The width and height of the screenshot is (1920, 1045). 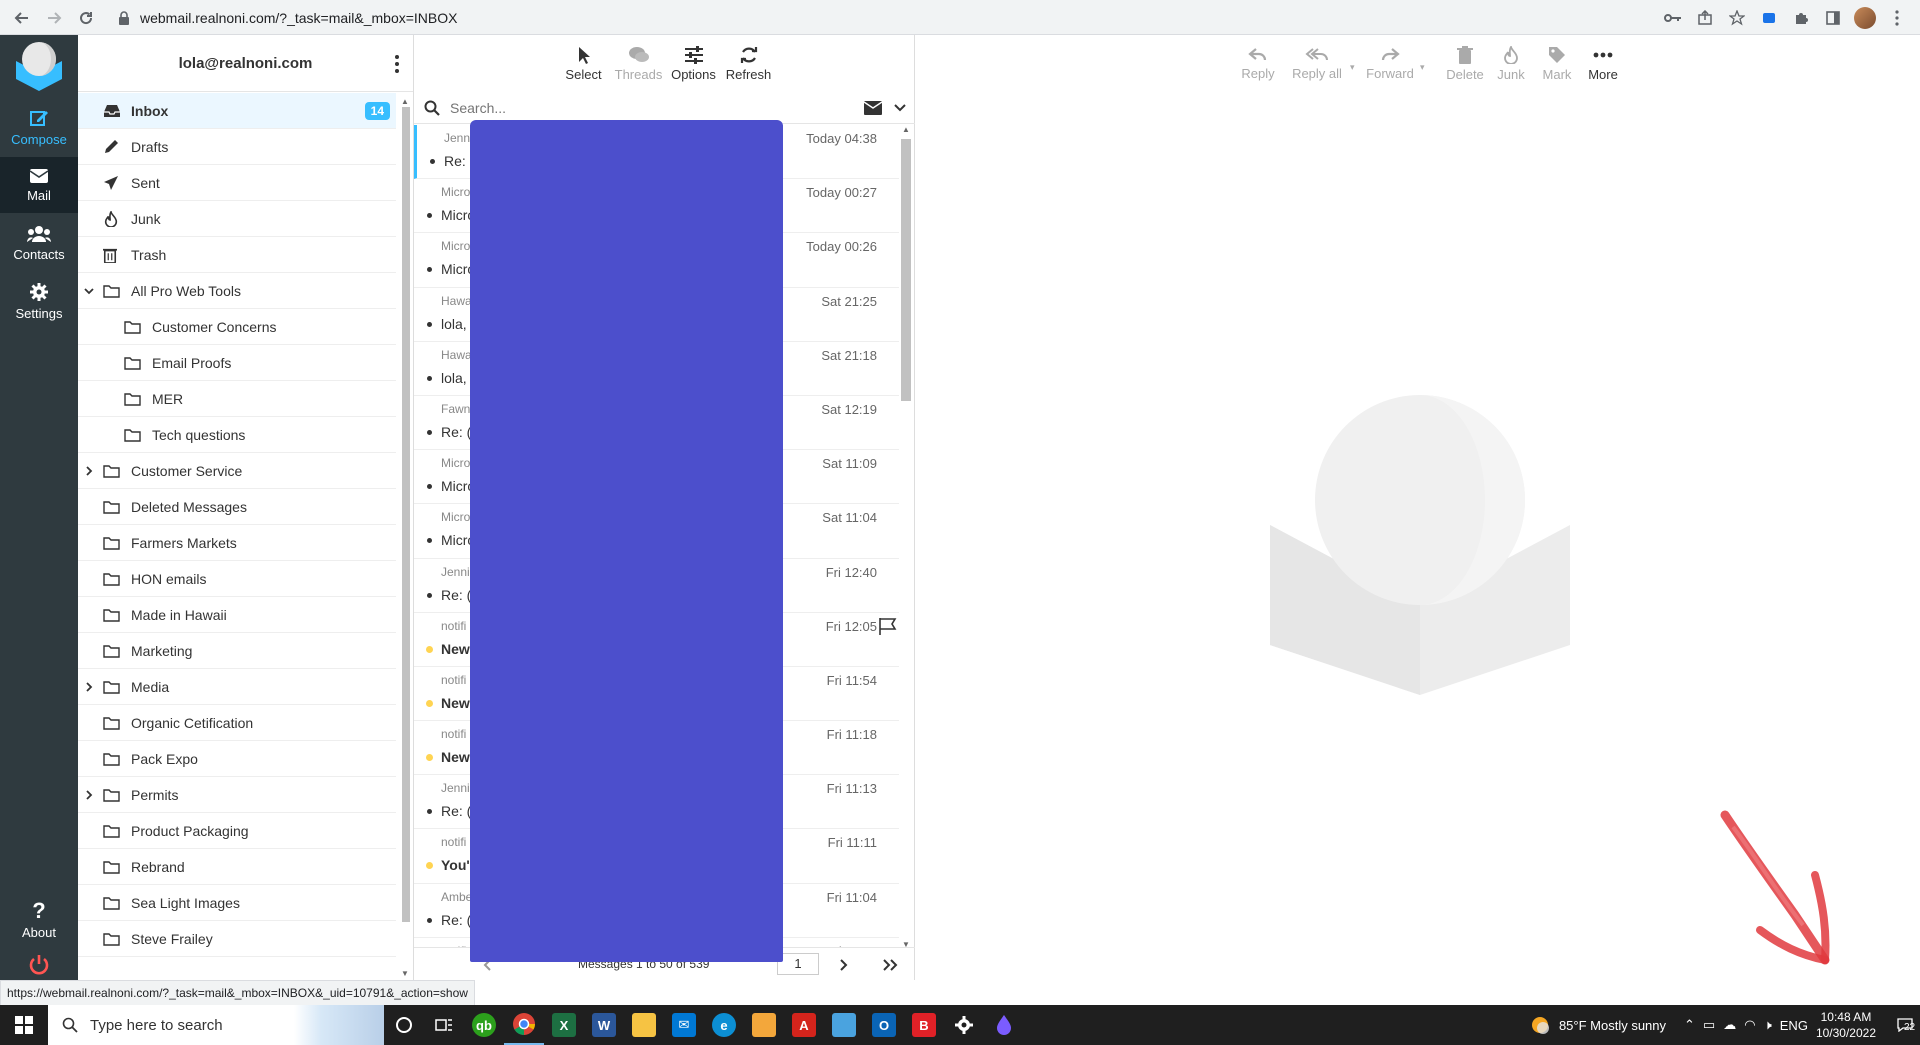 What do you see at coordinates (1794, 1025) in the screenshot?
I see `language-indicator: ENG` at bounding box center [1794, 1025].